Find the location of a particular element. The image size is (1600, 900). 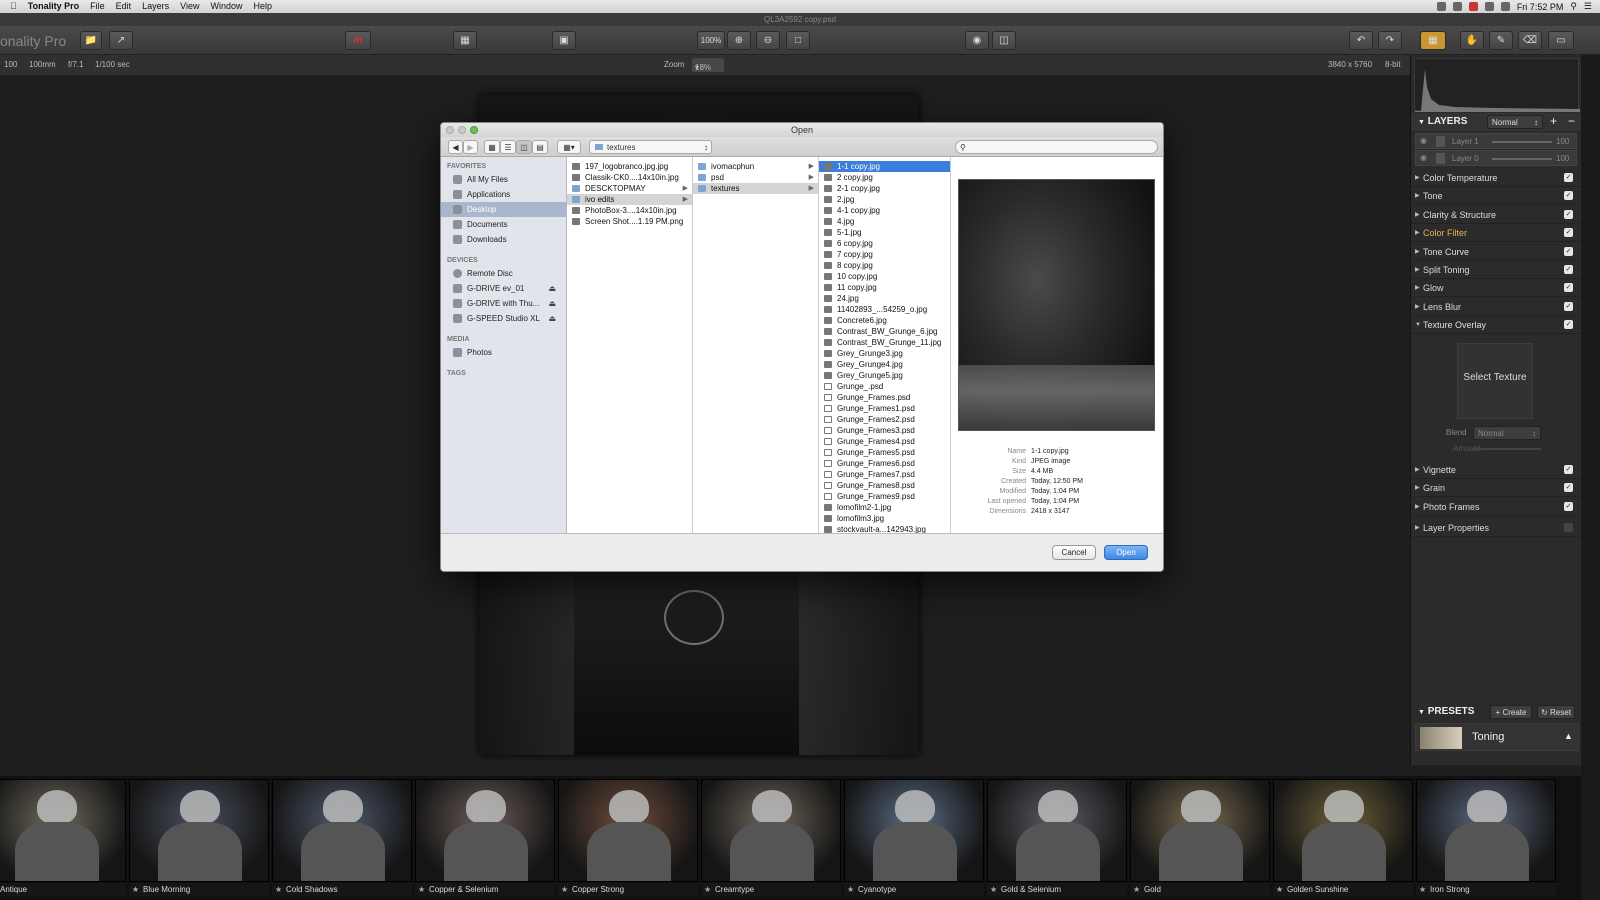

layer-row: ◉ Layer 1 100 is located at coordinates (1496, 141).